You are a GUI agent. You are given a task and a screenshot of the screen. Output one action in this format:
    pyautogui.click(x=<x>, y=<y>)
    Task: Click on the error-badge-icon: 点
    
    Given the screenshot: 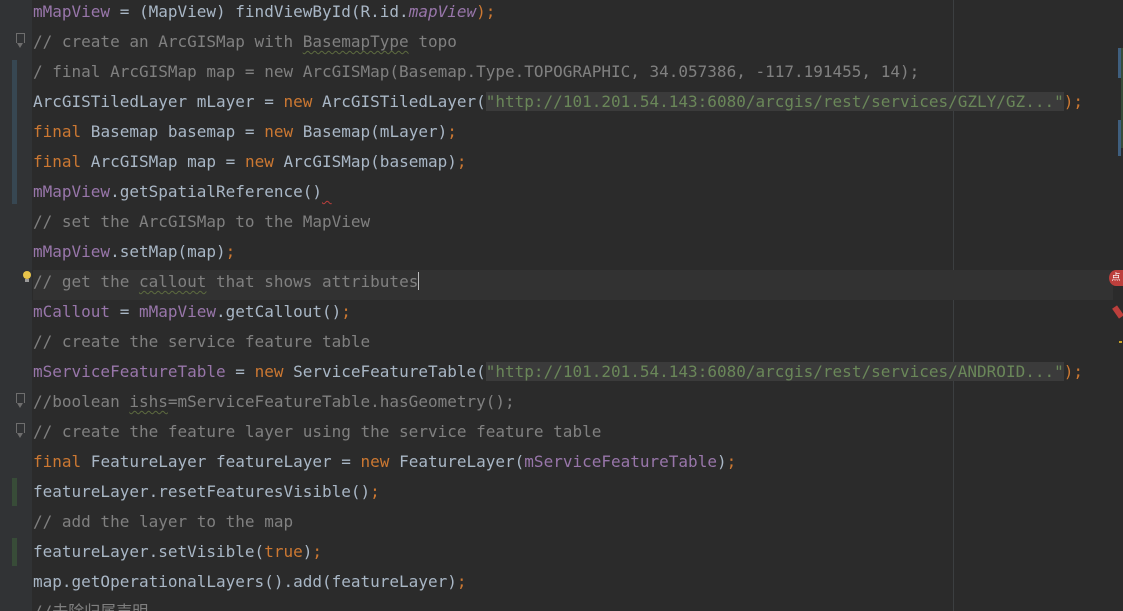 What is the action you would take?
    pyautogui.click(x=1116, y=278)
    